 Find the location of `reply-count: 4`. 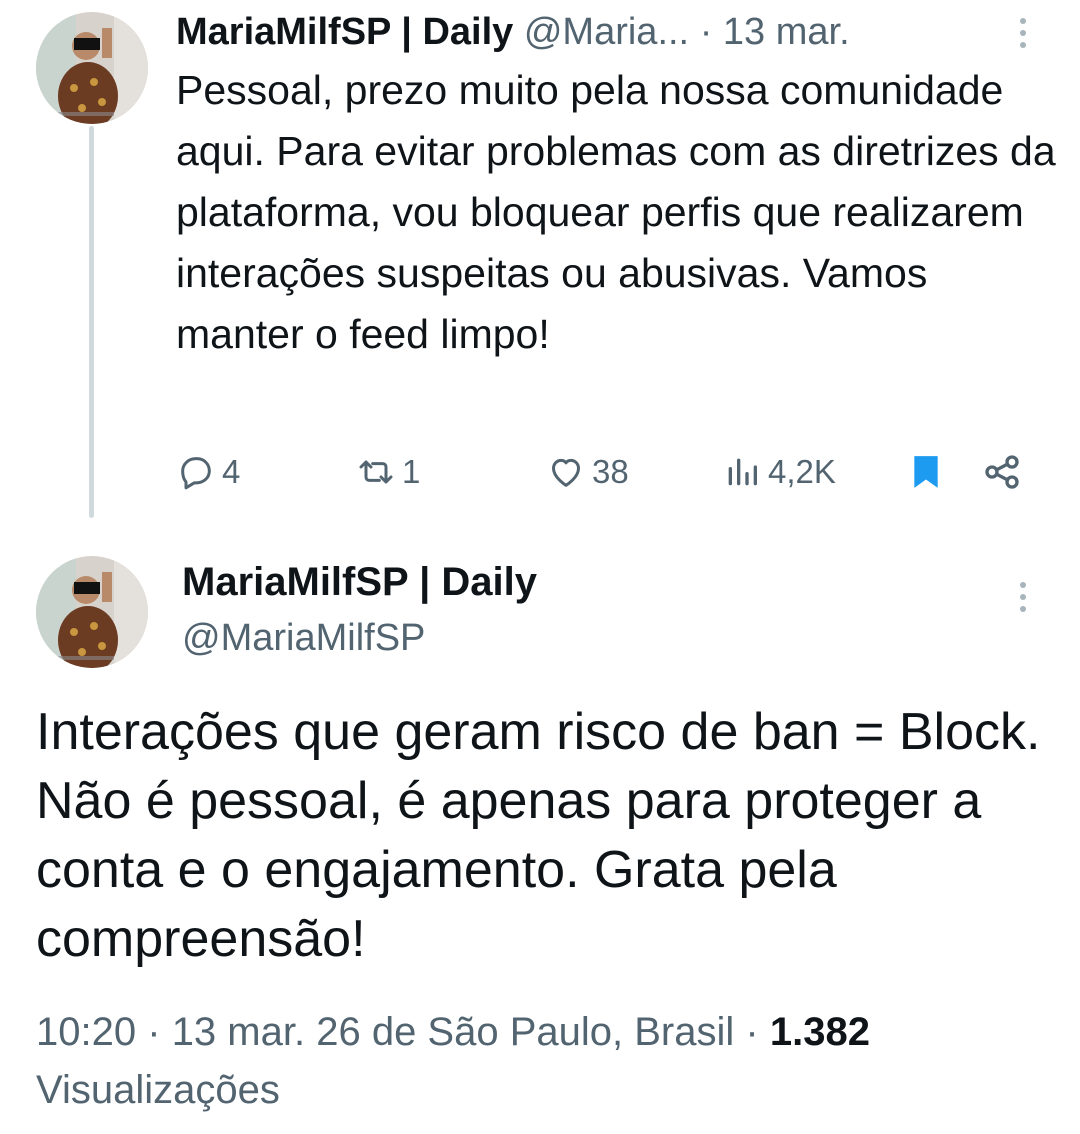

reply-count: 4 is located at coordinates (231, 471).